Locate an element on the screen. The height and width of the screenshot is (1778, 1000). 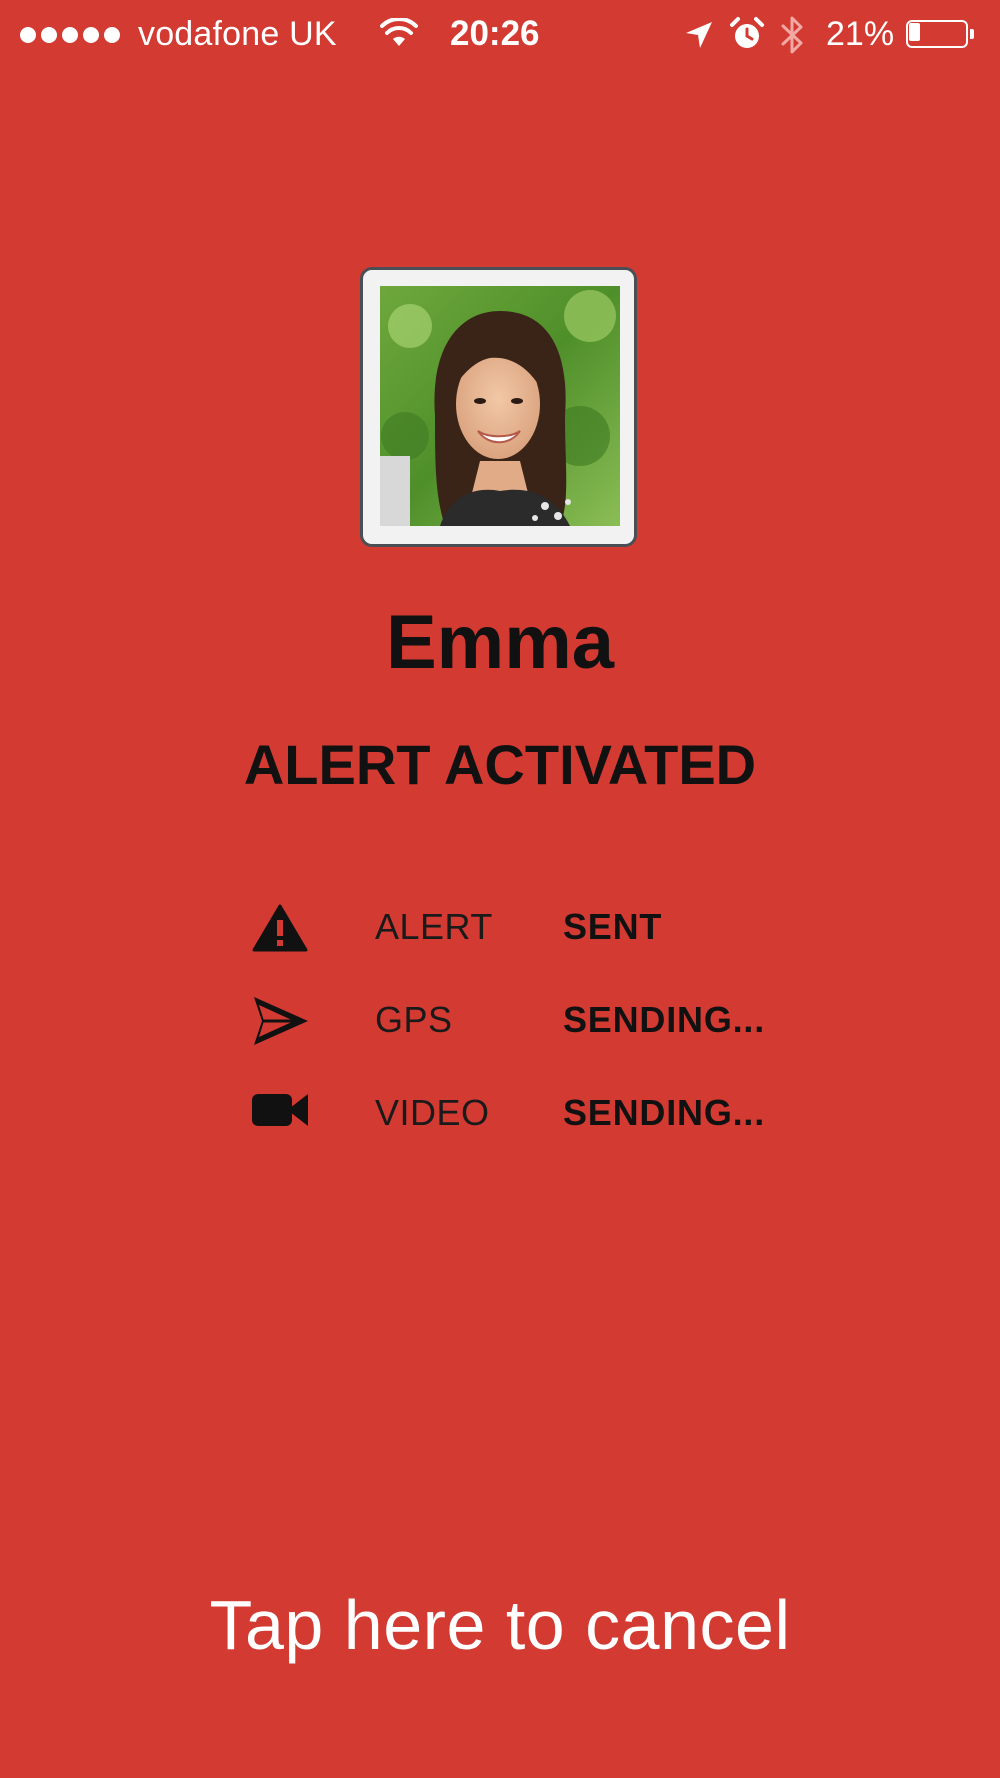
status-value: SENT is located at coordinates (613, 926).